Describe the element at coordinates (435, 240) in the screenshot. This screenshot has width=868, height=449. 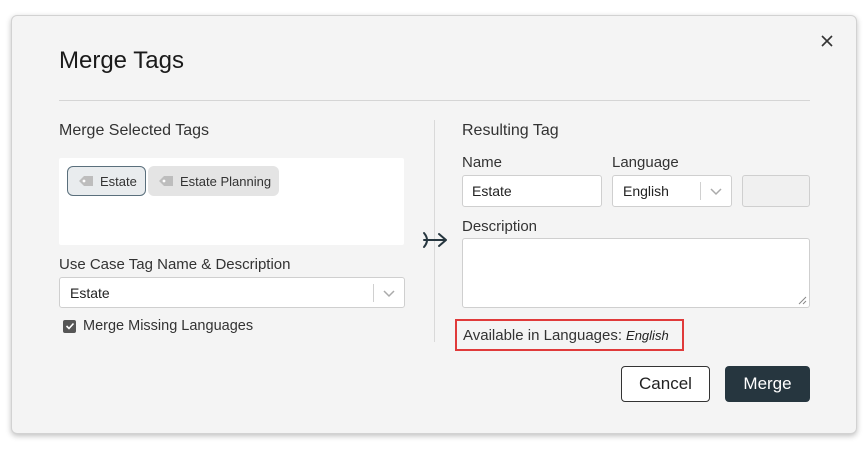
I see `merge-arrow-icon` at that location.